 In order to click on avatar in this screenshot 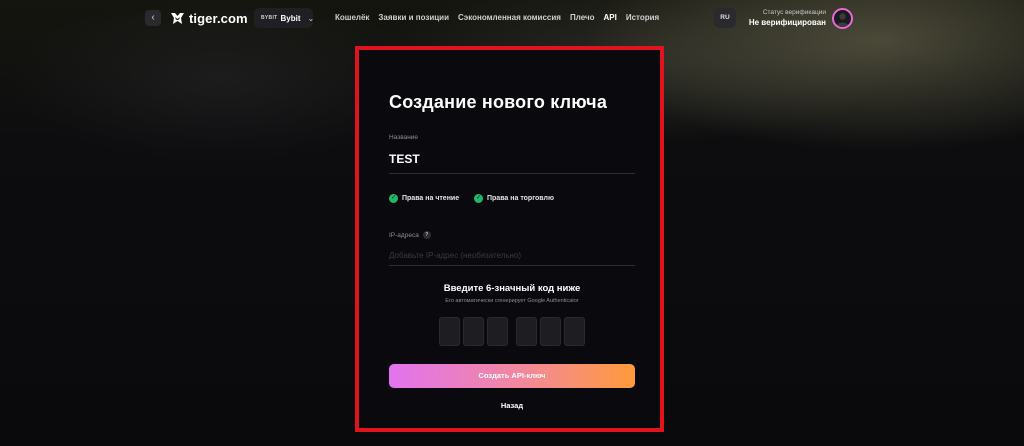, I will do `click(842, 18)`.